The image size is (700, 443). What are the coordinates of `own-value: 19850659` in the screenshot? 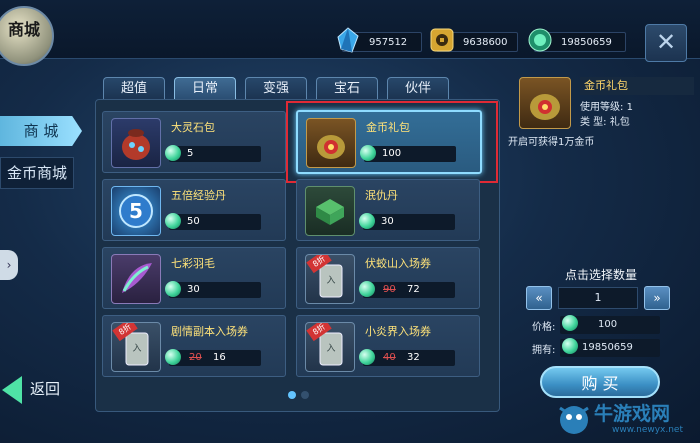 It's located at (607, 347).